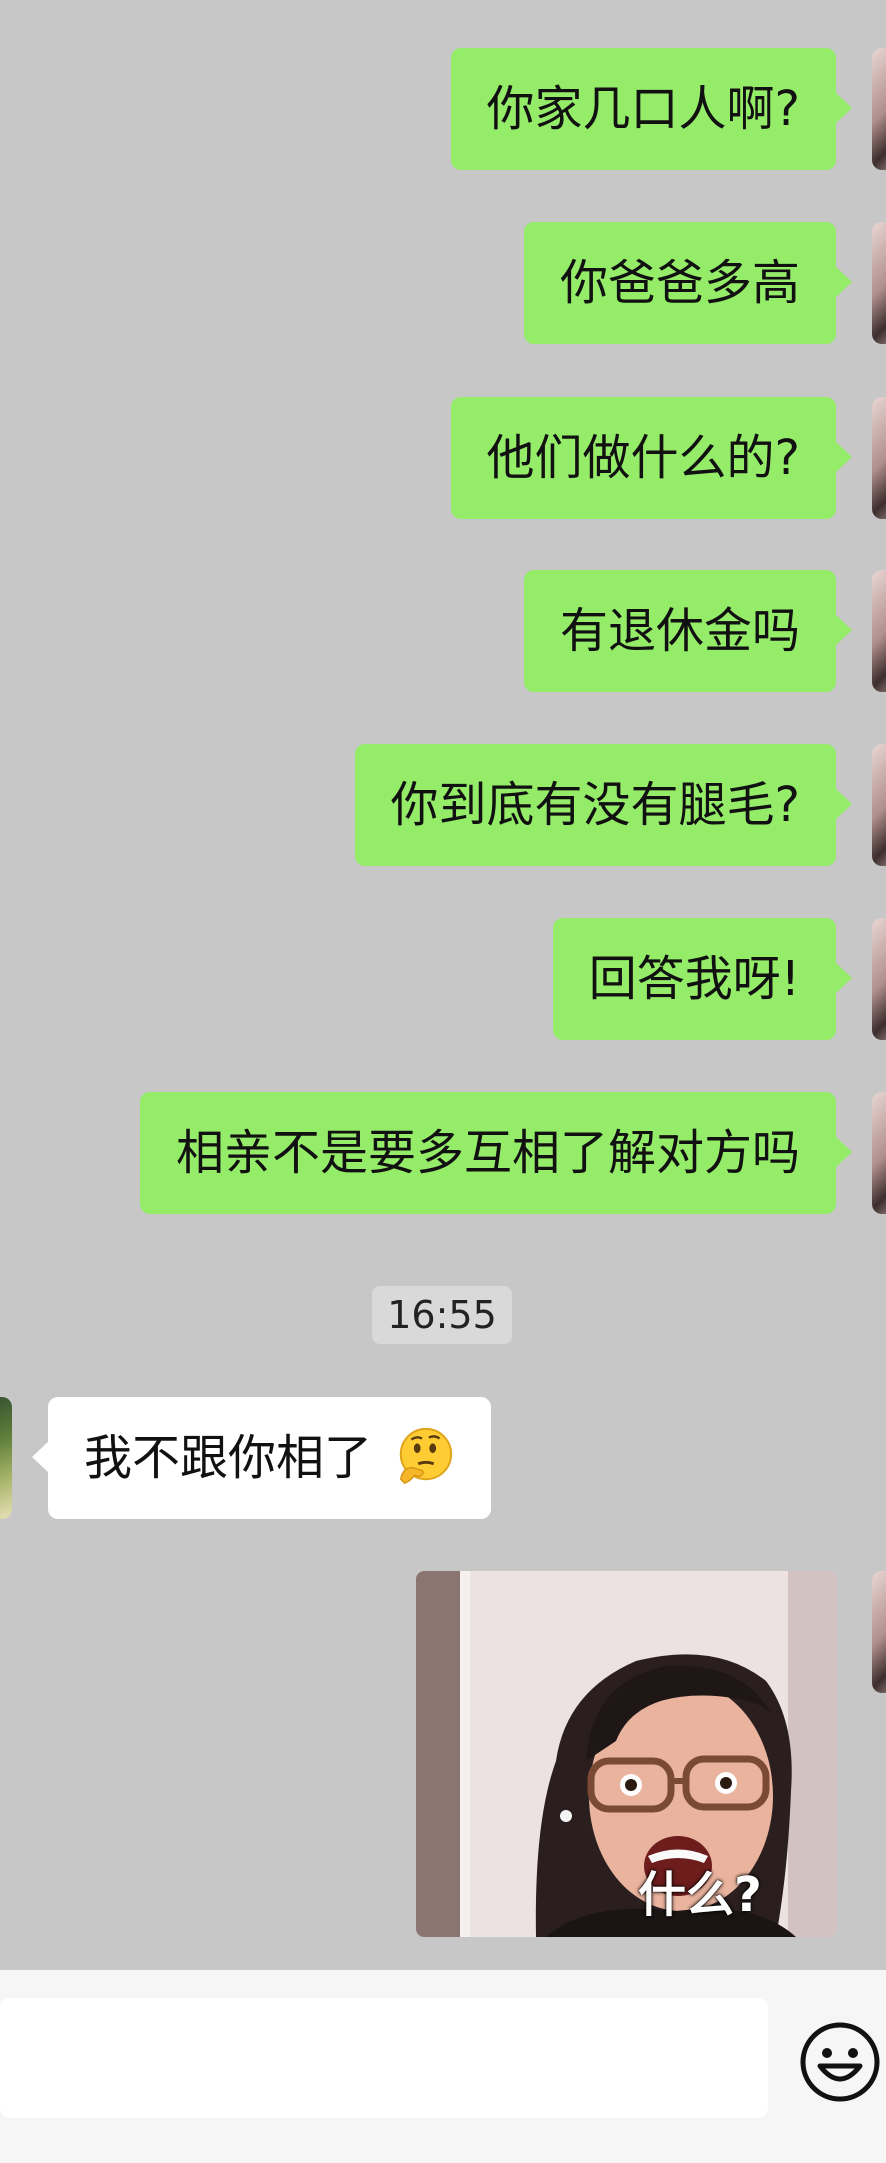 The image size is (886, 2163). Describe the element at coordinates (643, 109) in the screenshot. I see `message-text: 你家几口人啊?` at that location.